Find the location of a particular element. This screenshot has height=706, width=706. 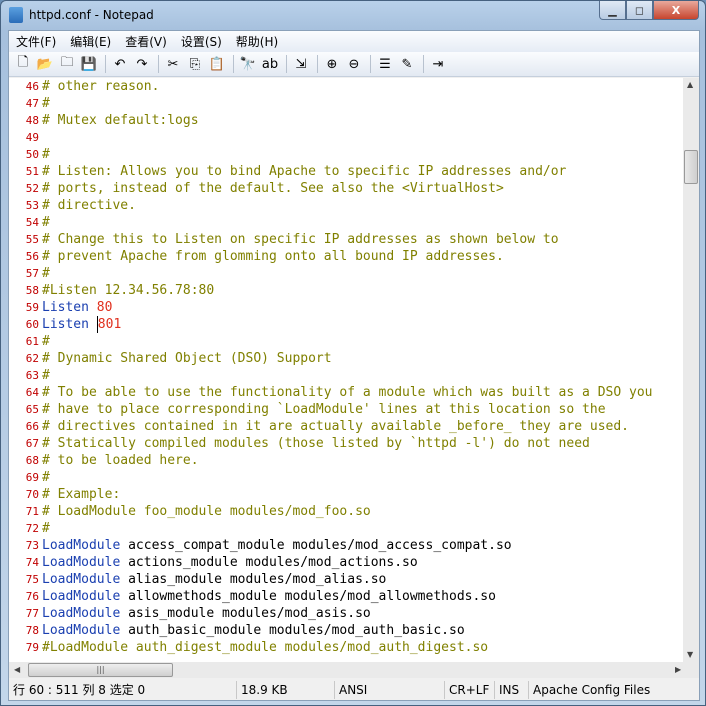

code-line: 47 # is located at coordinates (346, 103).